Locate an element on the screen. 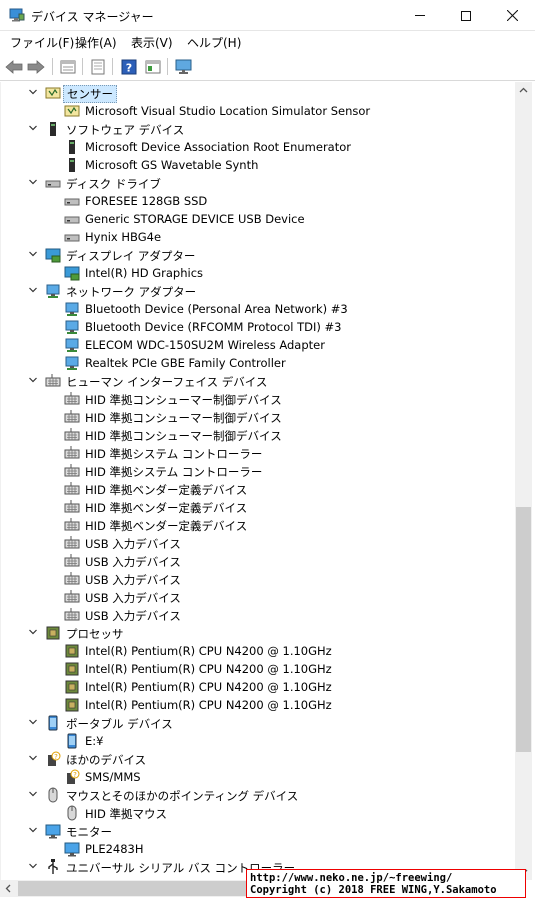 The height and width of the screenshot is (904, 535). device-item: Hynix HBG4e is located at coordinates (258, 237).